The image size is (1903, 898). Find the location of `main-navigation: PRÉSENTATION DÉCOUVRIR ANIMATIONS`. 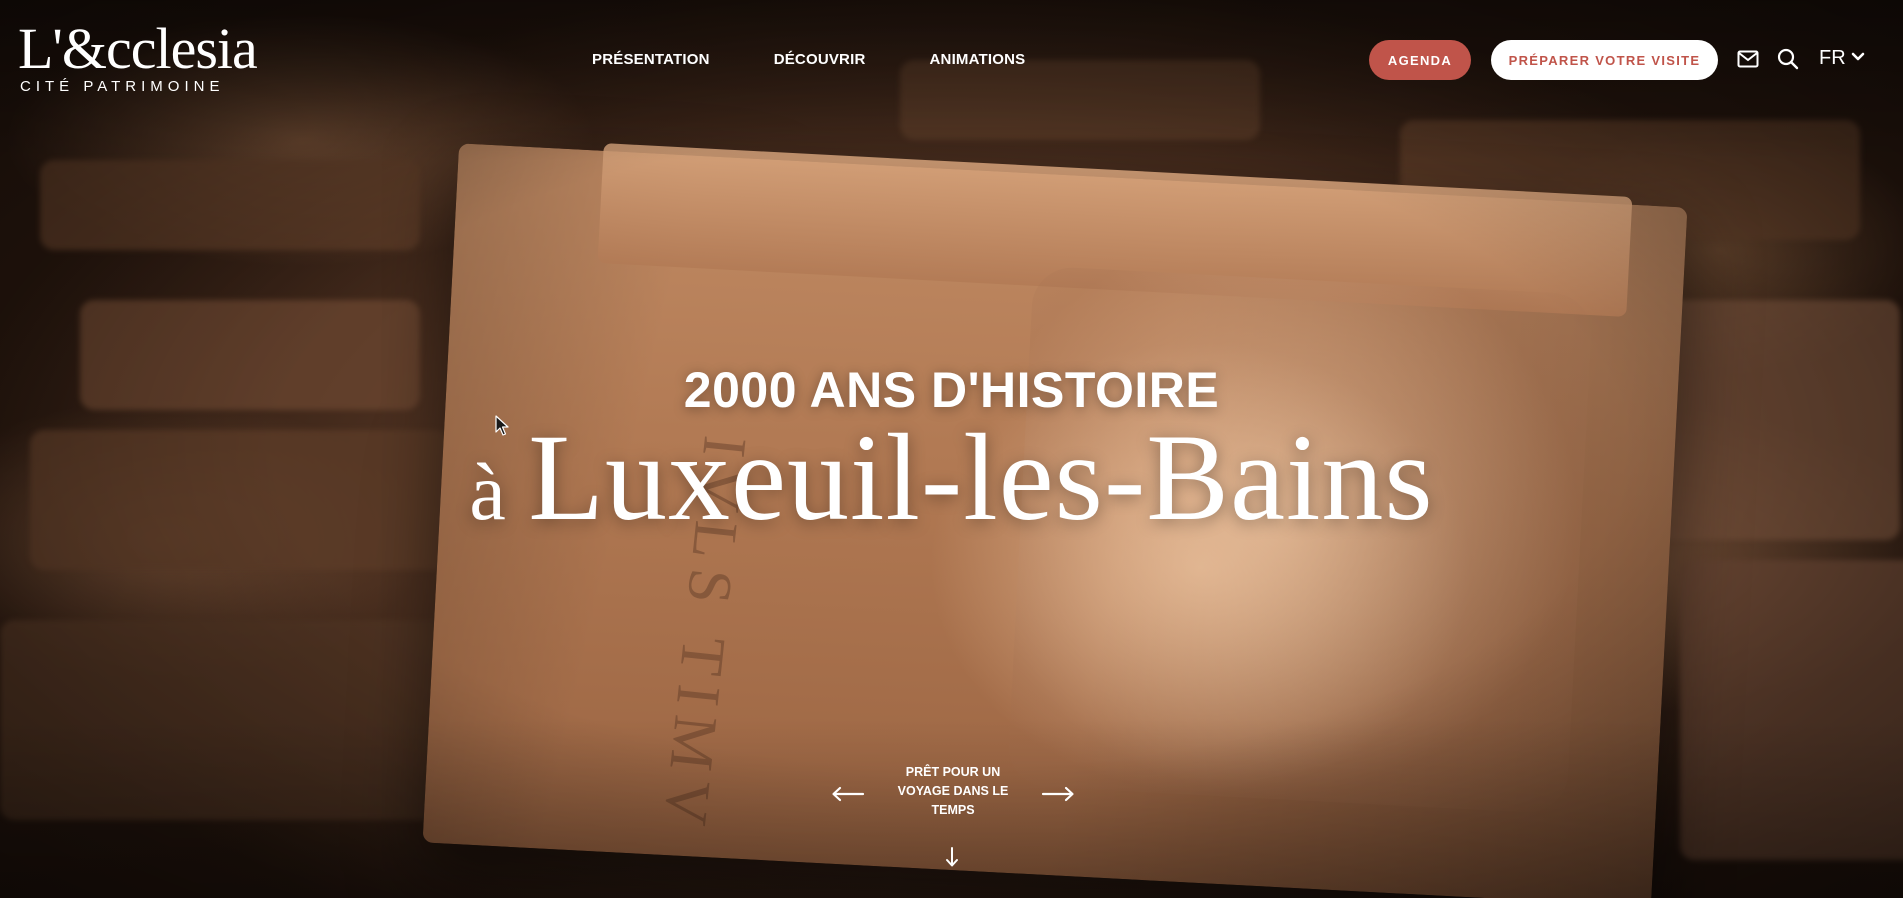

main-navigation: PRÉSENTATION DÉCOUVRIR ANIMATIONS is located at coordinates (808, 60).